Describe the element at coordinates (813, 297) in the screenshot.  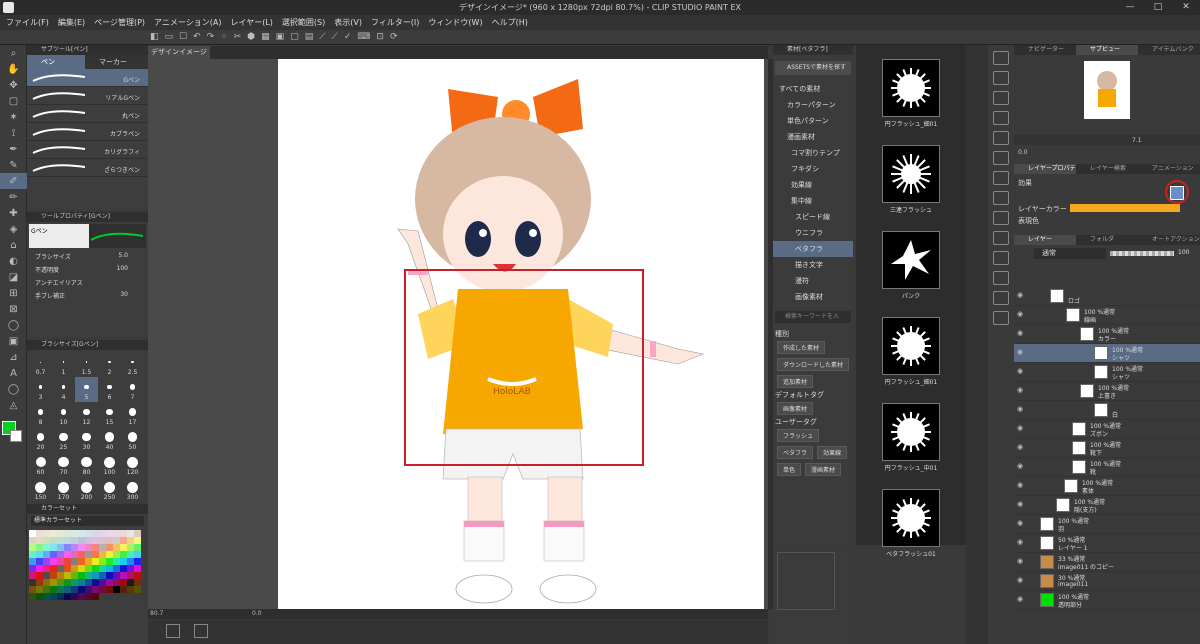
I see `material-tree-item: 画像素材` at that location.